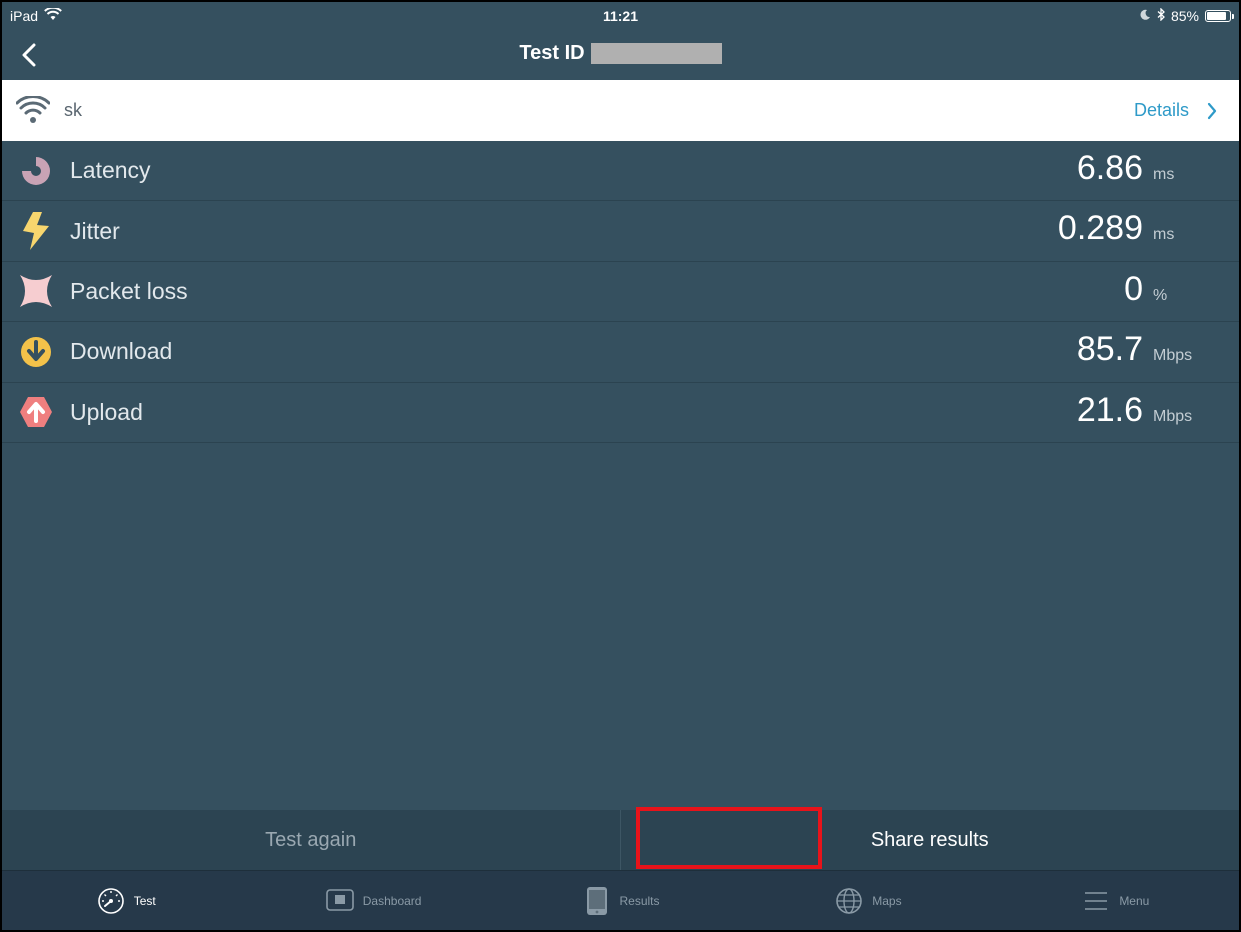 This screenshot has height=932, width=1241. I want to click on details-label: Details, so click(1161, 110).